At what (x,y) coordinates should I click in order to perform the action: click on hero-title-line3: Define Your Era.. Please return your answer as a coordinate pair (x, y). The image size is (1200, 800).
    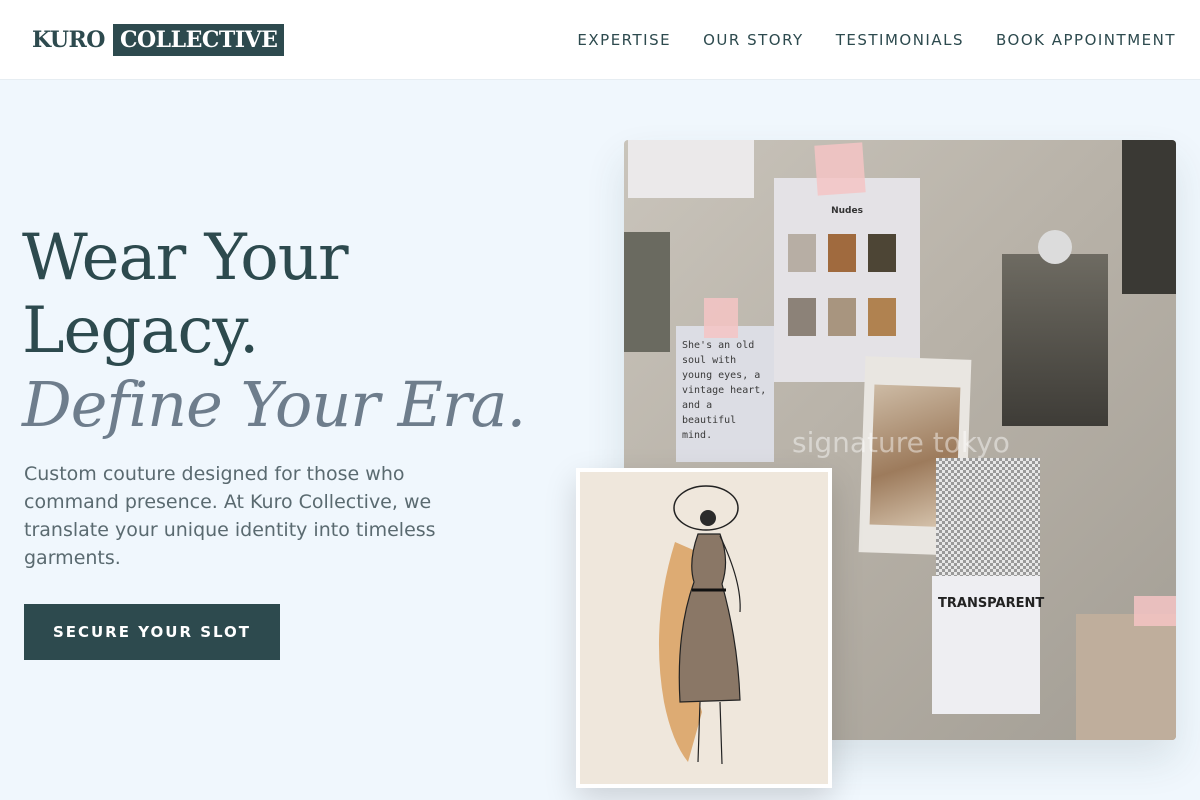
    Looking at the image, I should click on (274, 404).